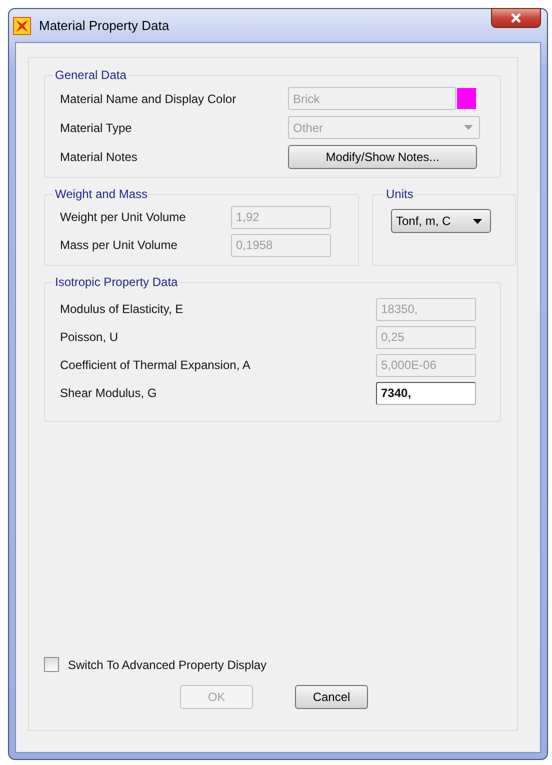 The image size is (552, 765). Describe the element at coordinates (90, 337) in the screenshot. I see `field-label: Poisson, U` at that location.